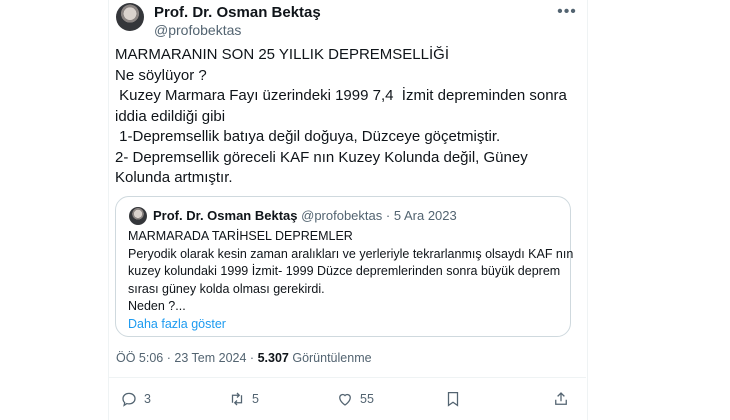 The height and width of the screenshot is (420, 730). I want to click on heart-icon, so click(345, 399).